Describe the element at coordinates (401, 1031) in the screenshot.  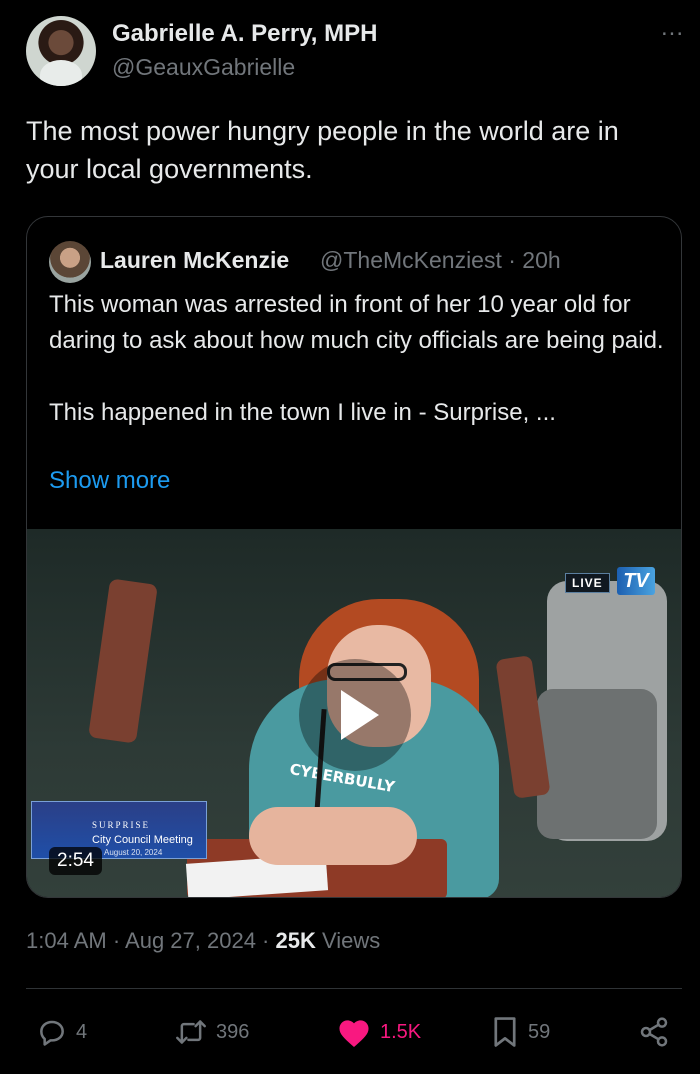
I see `like-count: 1.5K` at that location.